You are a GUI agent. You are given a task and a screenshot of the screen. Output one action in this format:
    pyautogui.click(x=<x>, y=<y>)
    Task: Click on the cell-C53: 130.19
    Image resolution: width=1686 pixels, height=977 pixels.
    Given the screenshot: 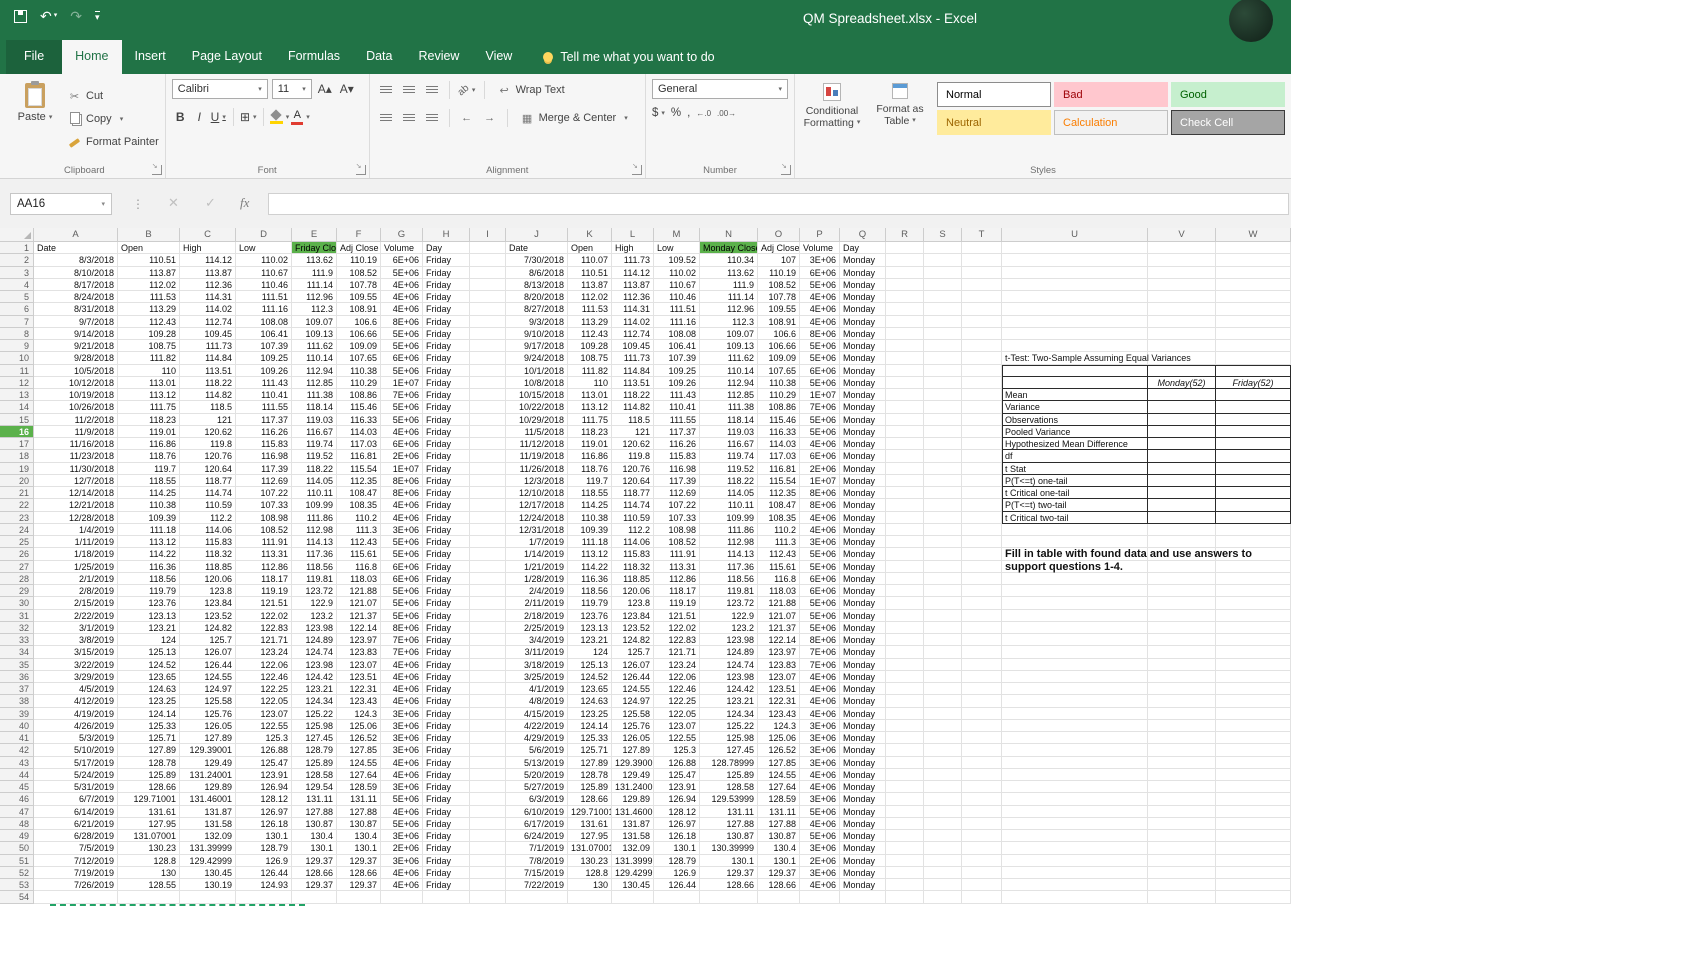 What is the action you would take?
    pyautogui.click(x=208, y=885)
    